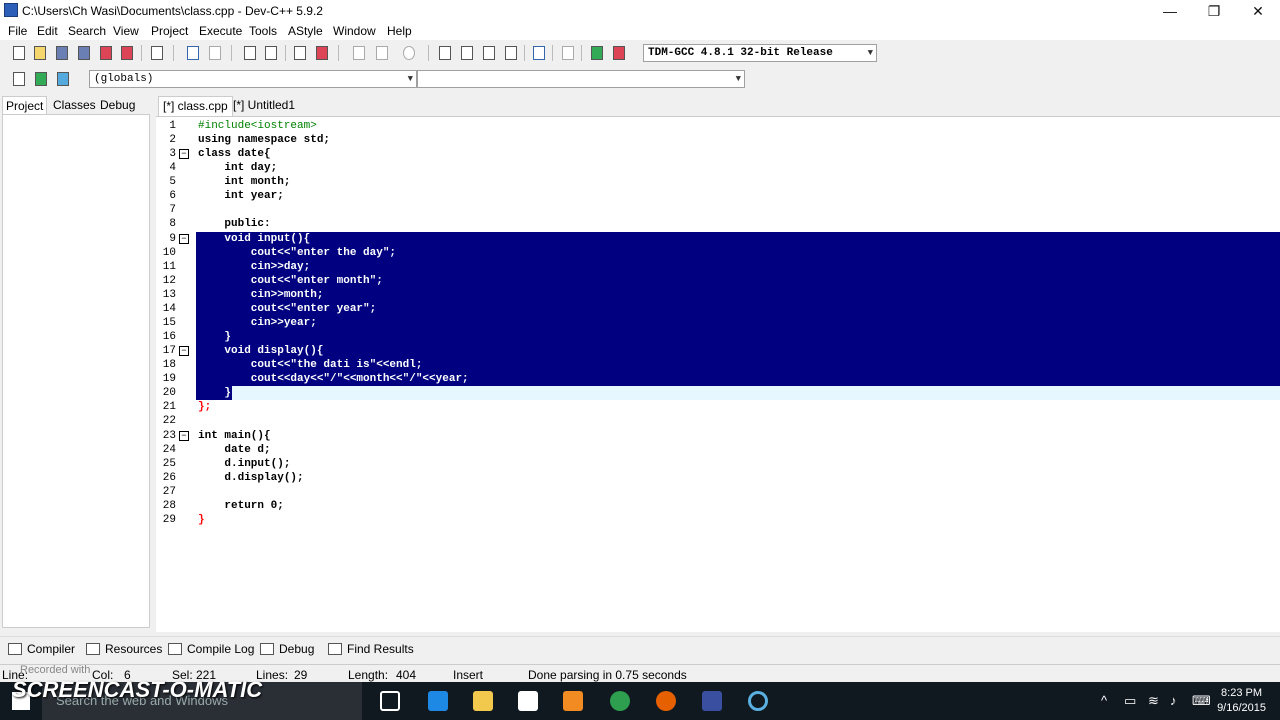  What do you see at coordinates (760, 53) in the screenshot?
I see `compiler-select: TDM-GCC 4.8.1 32-bit Release ▼` at bounding box center [760, 53].